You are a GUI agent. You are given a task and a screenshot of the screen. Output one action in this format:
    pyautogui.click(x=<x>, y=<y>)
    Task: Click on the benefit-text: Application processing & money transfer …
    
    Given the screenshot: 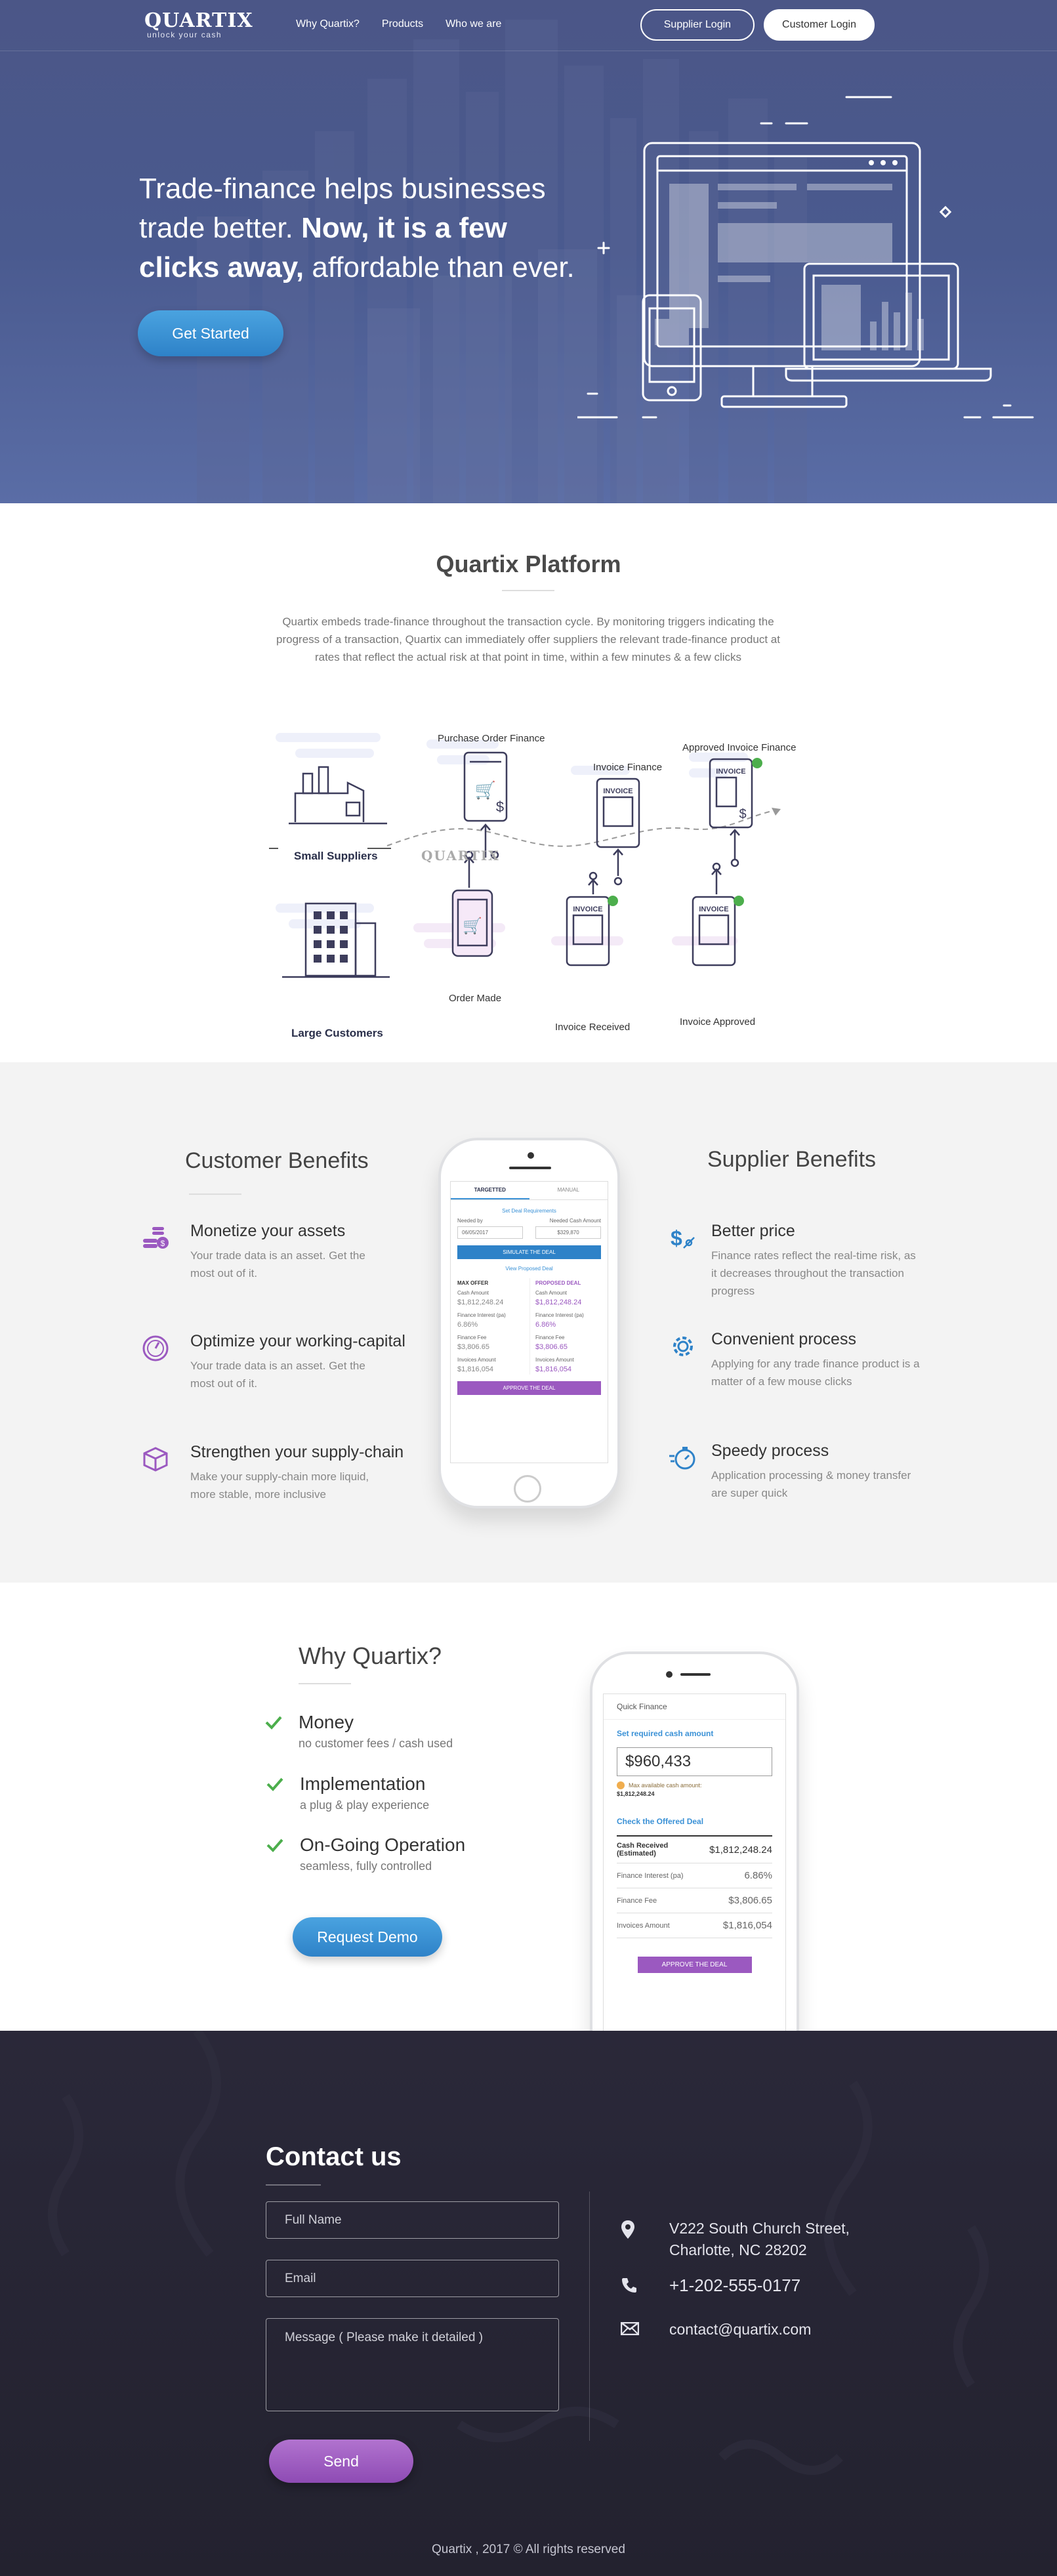 What is the action you would take?
    pyautogui.click(x=811, y=1484)
    